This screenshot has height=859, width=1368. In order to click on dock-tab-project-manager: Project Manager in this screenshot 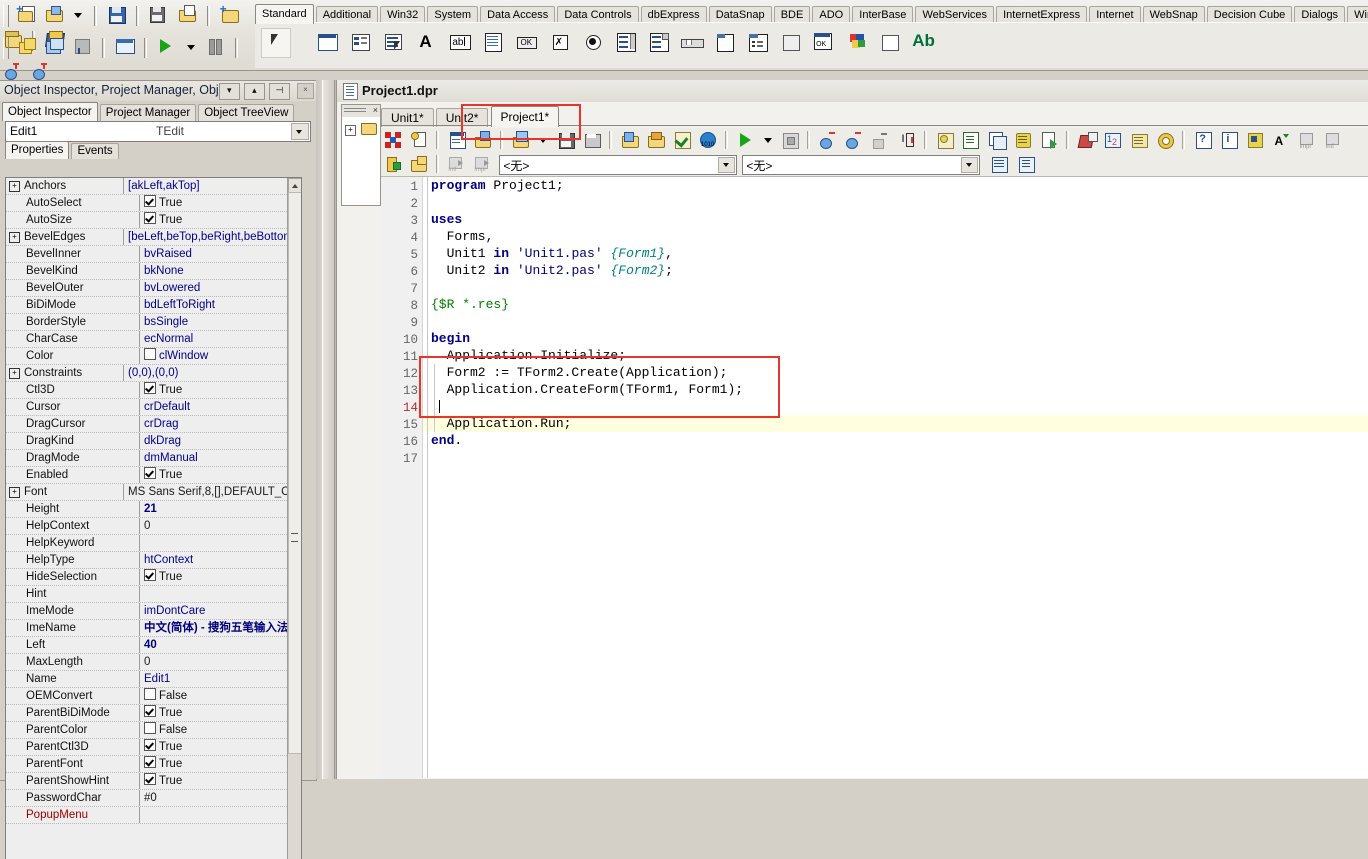, I will do `click(148, 112)`.